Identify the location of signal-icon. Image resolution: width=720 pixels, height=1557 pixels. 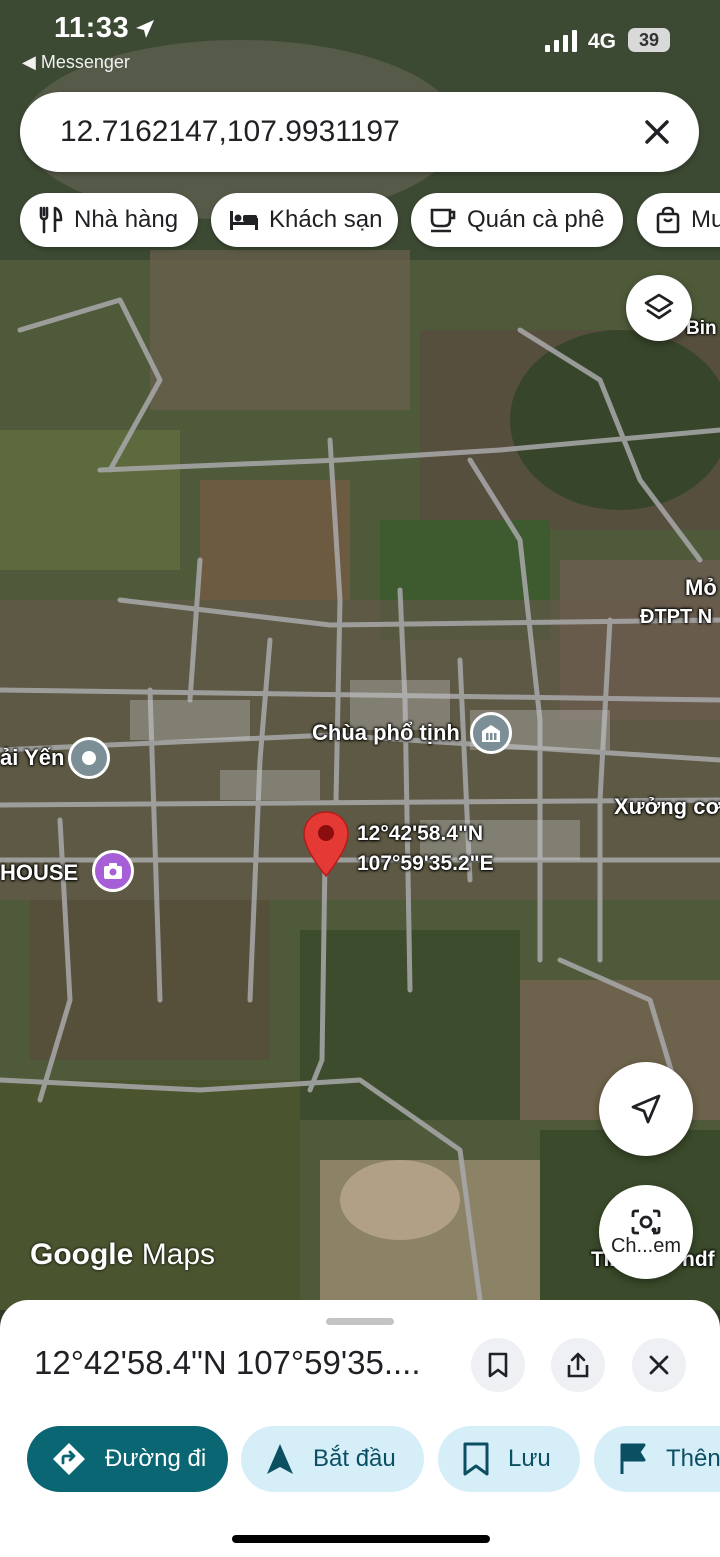
(561, 41).